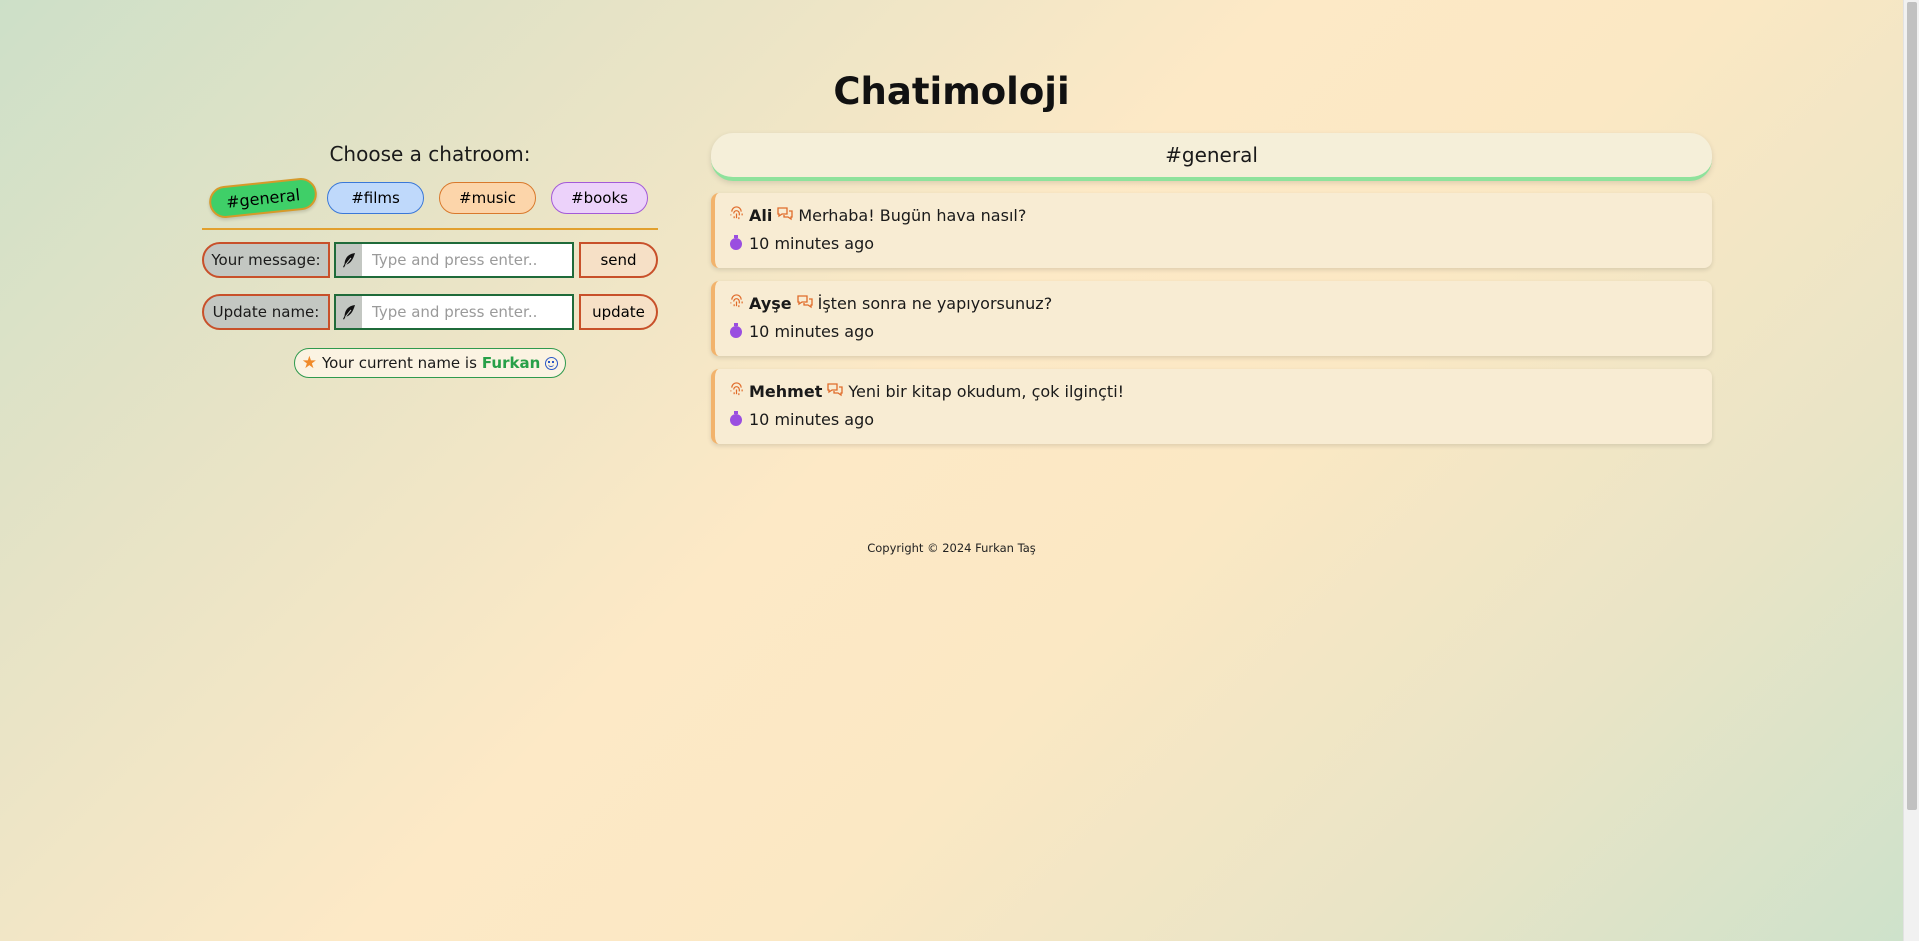 Image resolution: width=1919 pixels, height=941 pixels. I want to click on message-header: Ayşe İşten sonra ne yapıyorsunuz?, so click(1213, 303).